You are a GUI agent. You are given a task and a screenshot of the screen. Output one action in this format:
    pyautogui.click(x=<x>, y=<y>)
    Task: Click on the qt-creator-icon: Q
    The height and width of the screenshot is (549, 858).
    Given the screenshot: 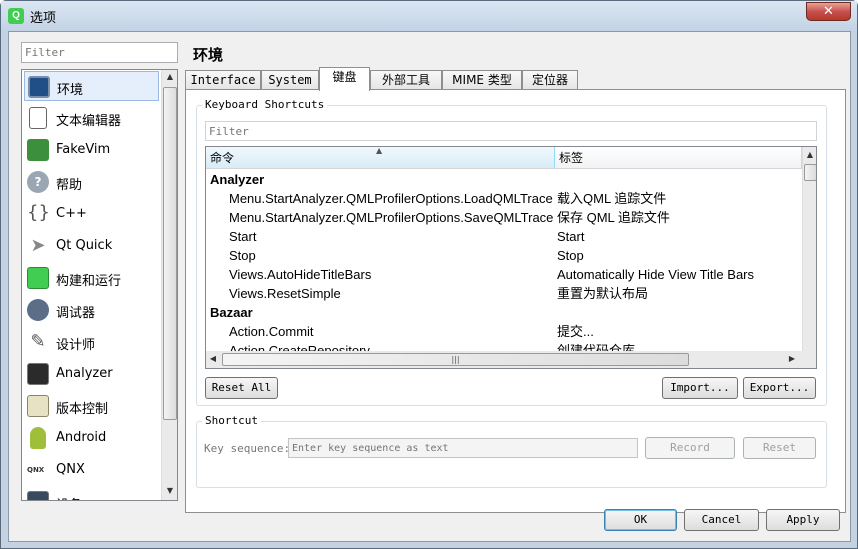 What is the action you would take?
    pyautogui.click(x=16, y=16)
    